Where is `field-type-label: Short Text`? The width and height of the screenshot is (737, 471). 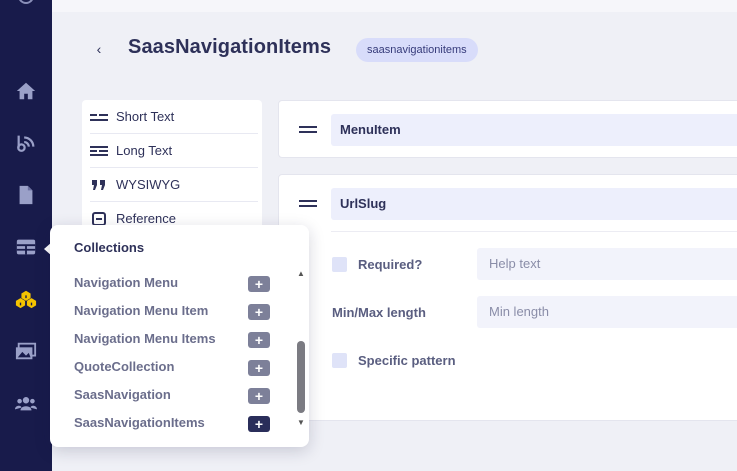 field-type-label: Short Text is located at coordinates (145, 116).